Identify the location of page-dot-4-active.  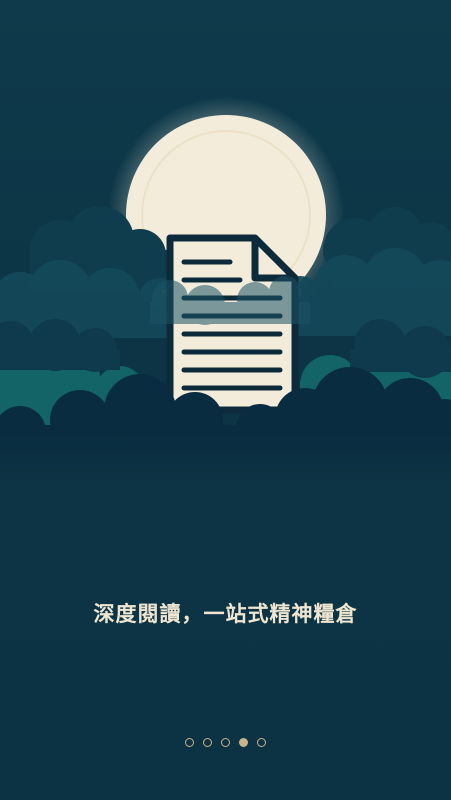
(243, 742).